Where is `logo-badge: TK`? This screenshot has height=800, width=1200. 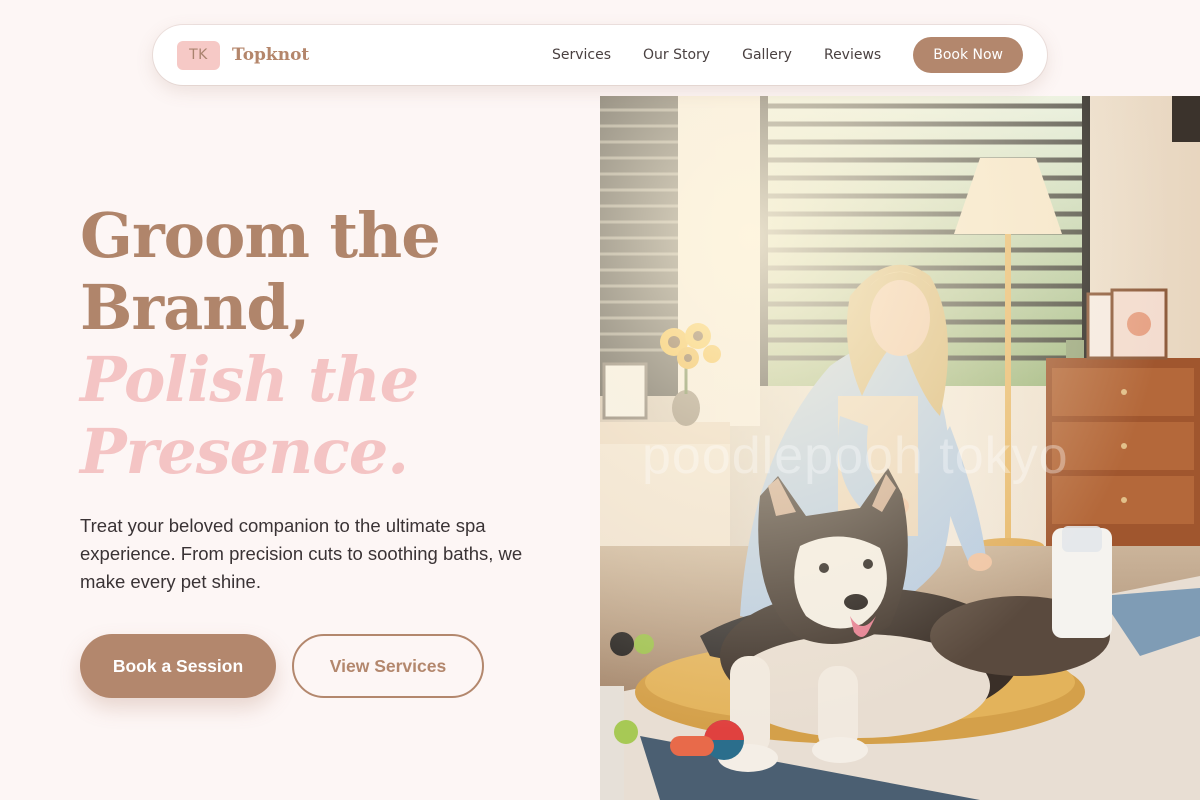 logo-badge: TK is located at coordinates (198, 55).